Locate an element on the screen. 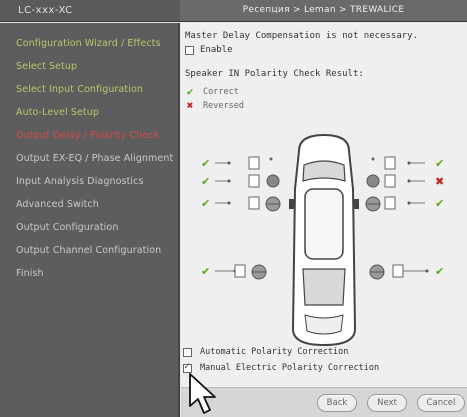  sidebar-item-diagnostics: Input Analysis Diagnostics is located at coordinates (80, 181).